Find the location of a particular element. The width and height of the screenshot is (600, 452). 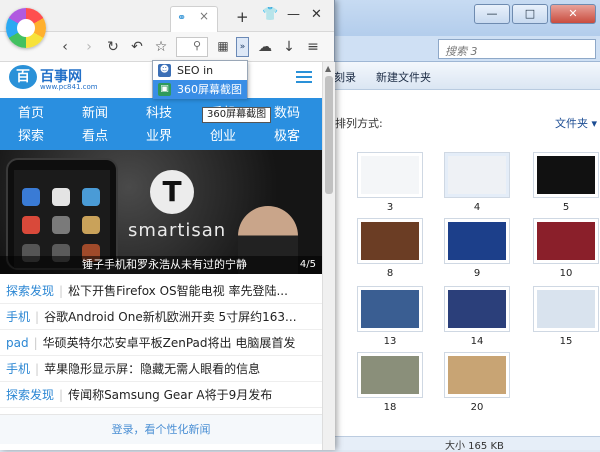

close-button: ✕ is located at coordinates (573, 14).